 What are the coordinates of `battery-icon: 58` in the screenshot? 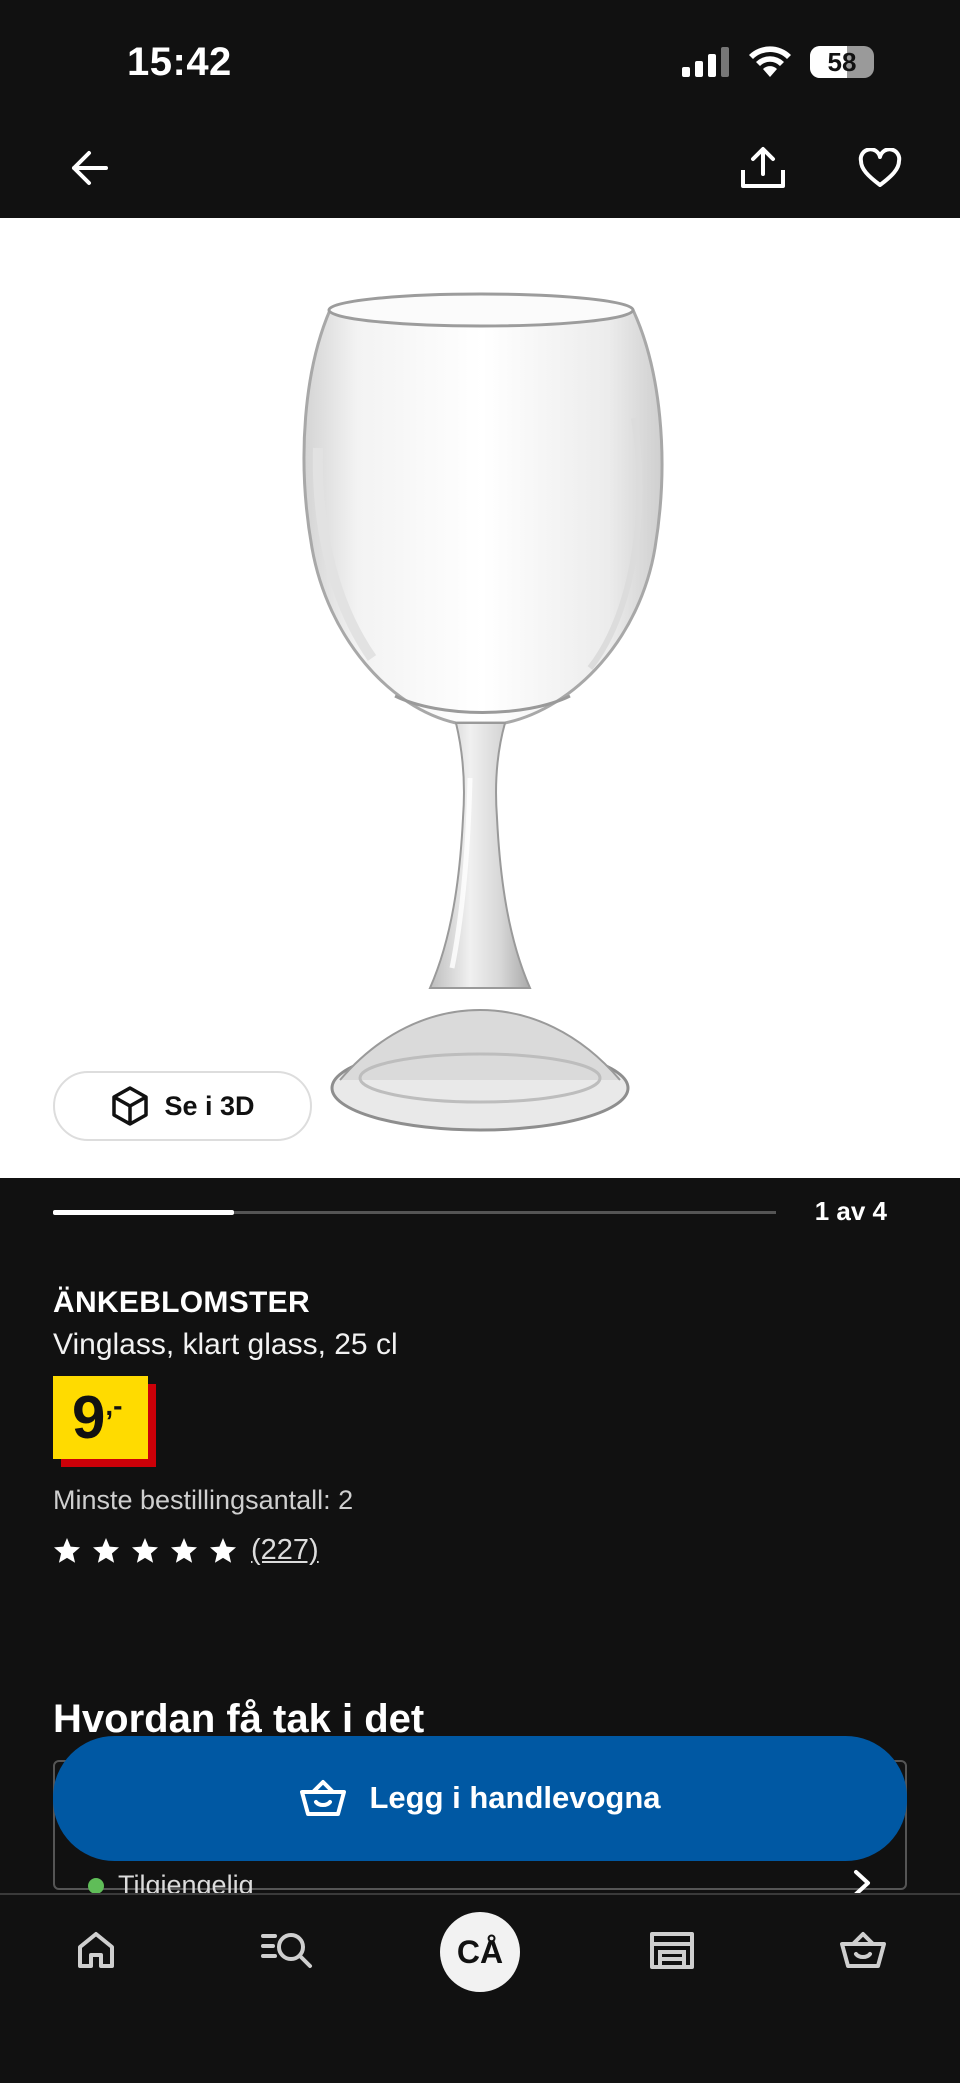 It's located at (842, 62).